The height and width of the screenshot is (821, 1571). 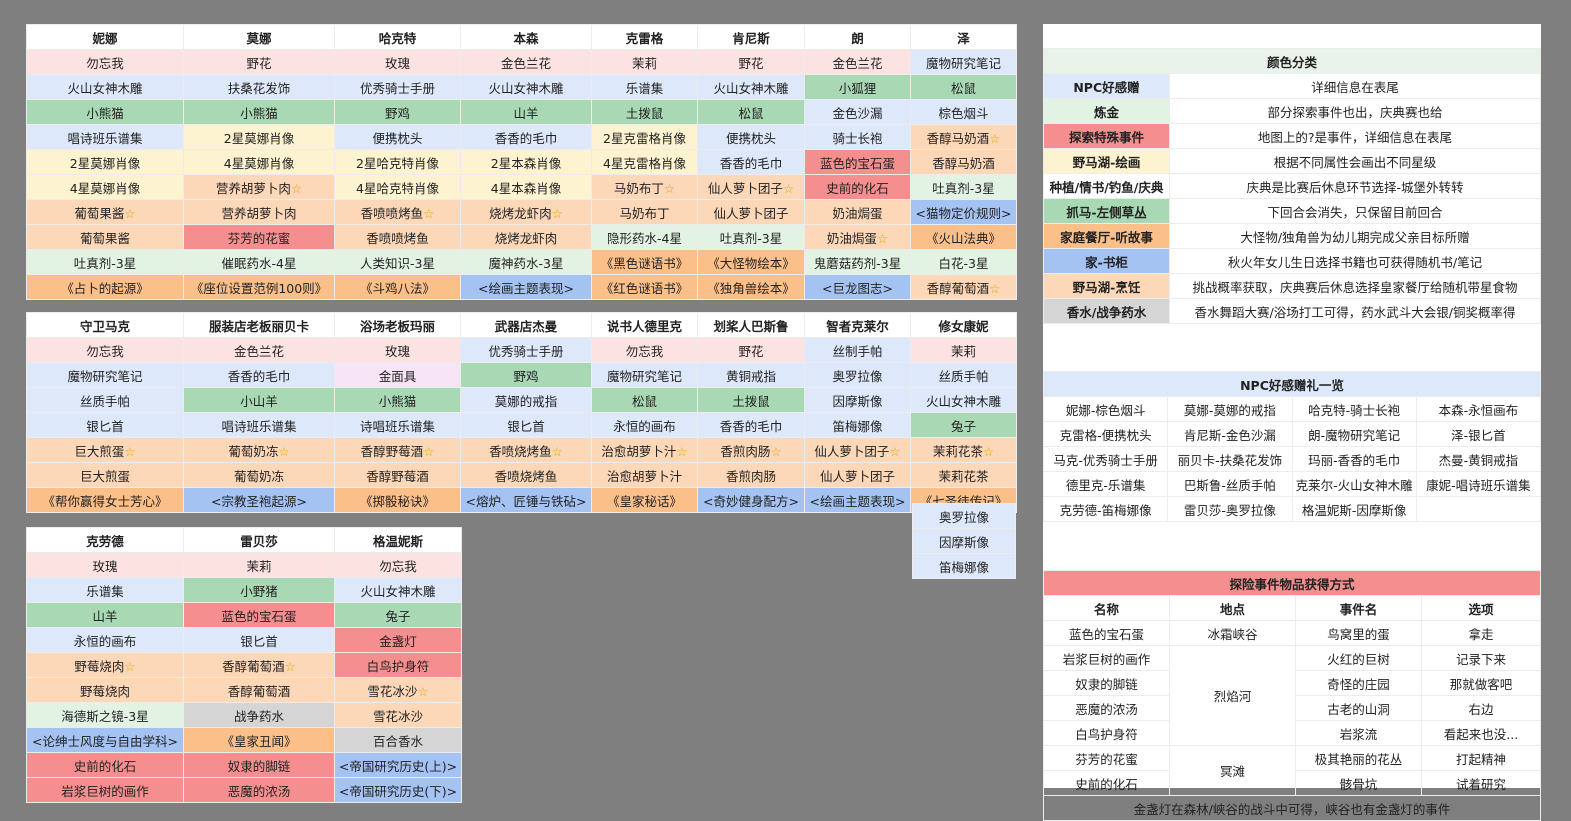 I want to click on event-item-name: 奴隶的脚链, so click(x=1106, y=683).